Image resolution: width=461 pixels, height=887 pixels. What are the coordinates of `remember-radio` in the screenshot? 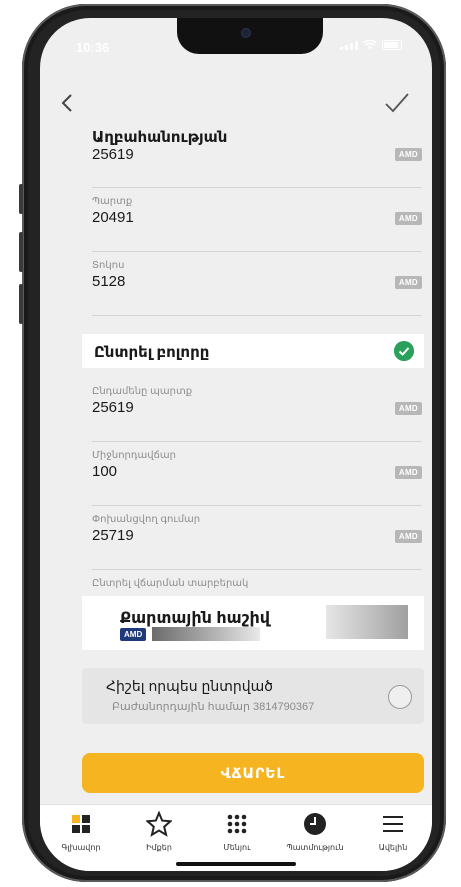 It's located at (400, 697).